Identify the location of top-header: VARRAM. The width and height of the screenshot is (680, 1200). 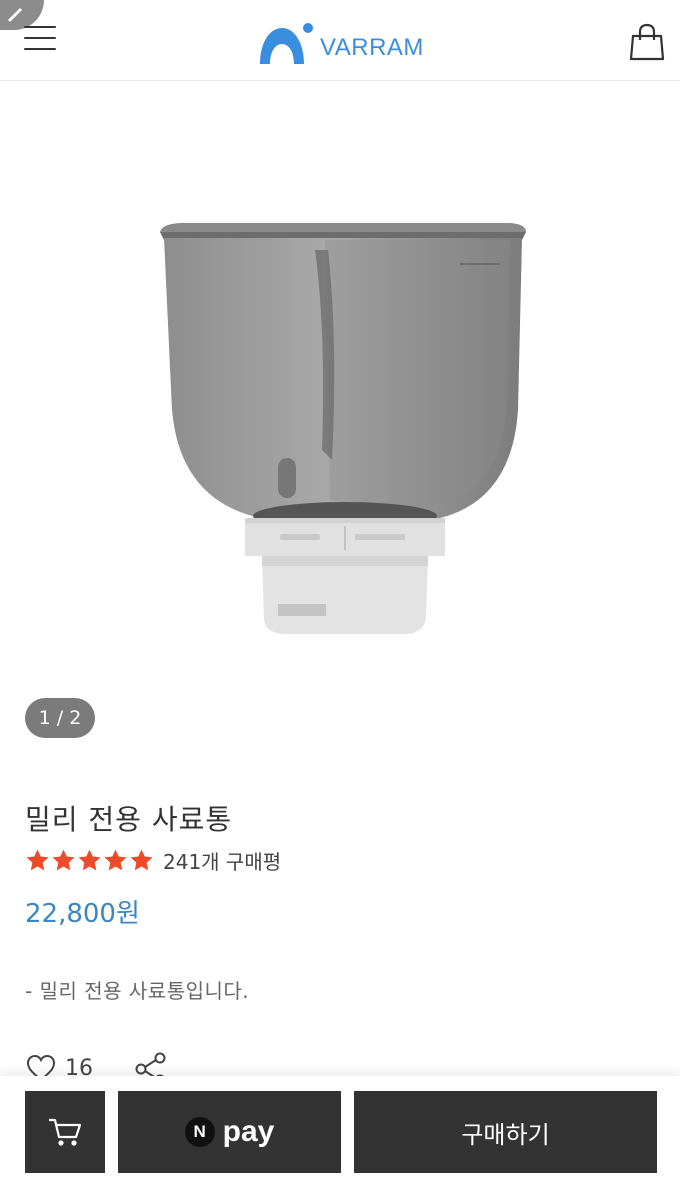
(340, 40).